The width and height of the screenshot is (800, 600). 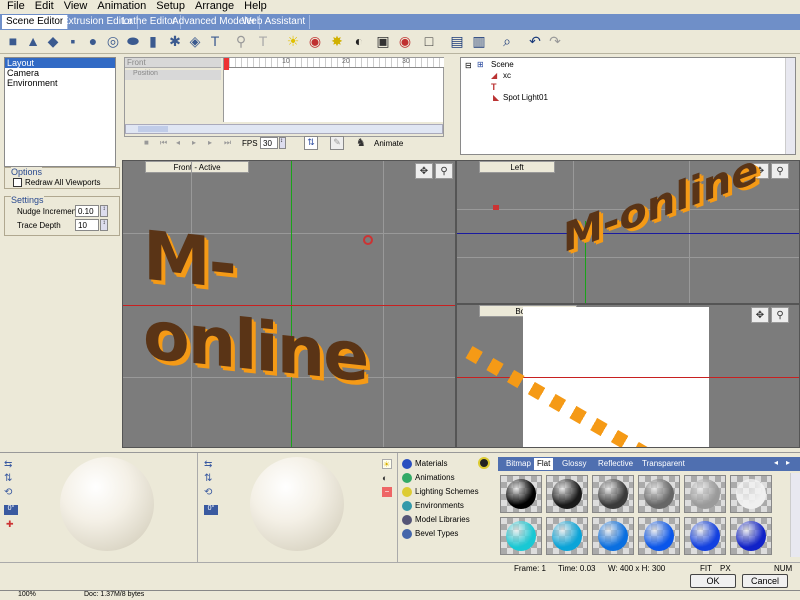 What do you see at coordinates (16, 6) in the screenshot?
I see `menu-file: File` at bounding box center [16, 6].